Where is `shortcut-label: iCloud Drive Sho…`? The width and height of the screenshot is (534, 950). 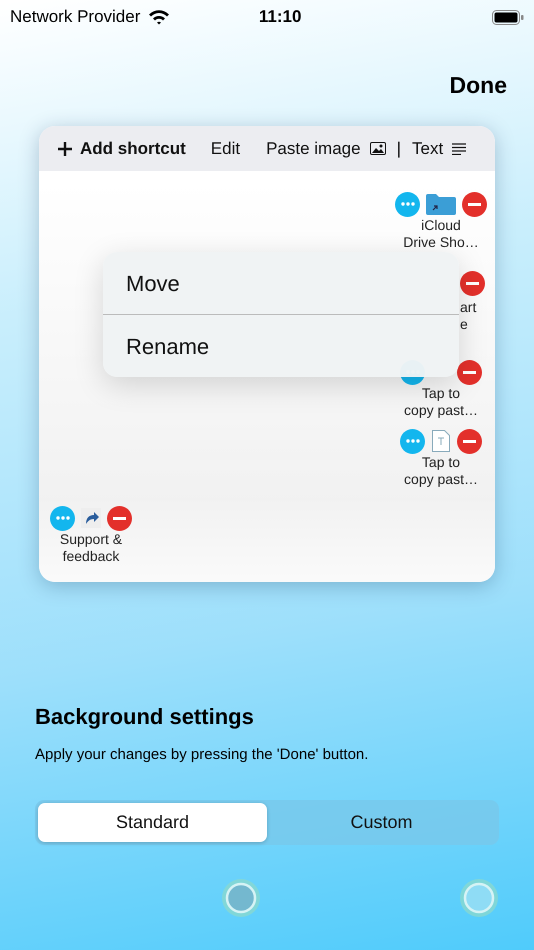 shortcut-label: iCloud Drive Sho… is located at coordinates (441, 234).